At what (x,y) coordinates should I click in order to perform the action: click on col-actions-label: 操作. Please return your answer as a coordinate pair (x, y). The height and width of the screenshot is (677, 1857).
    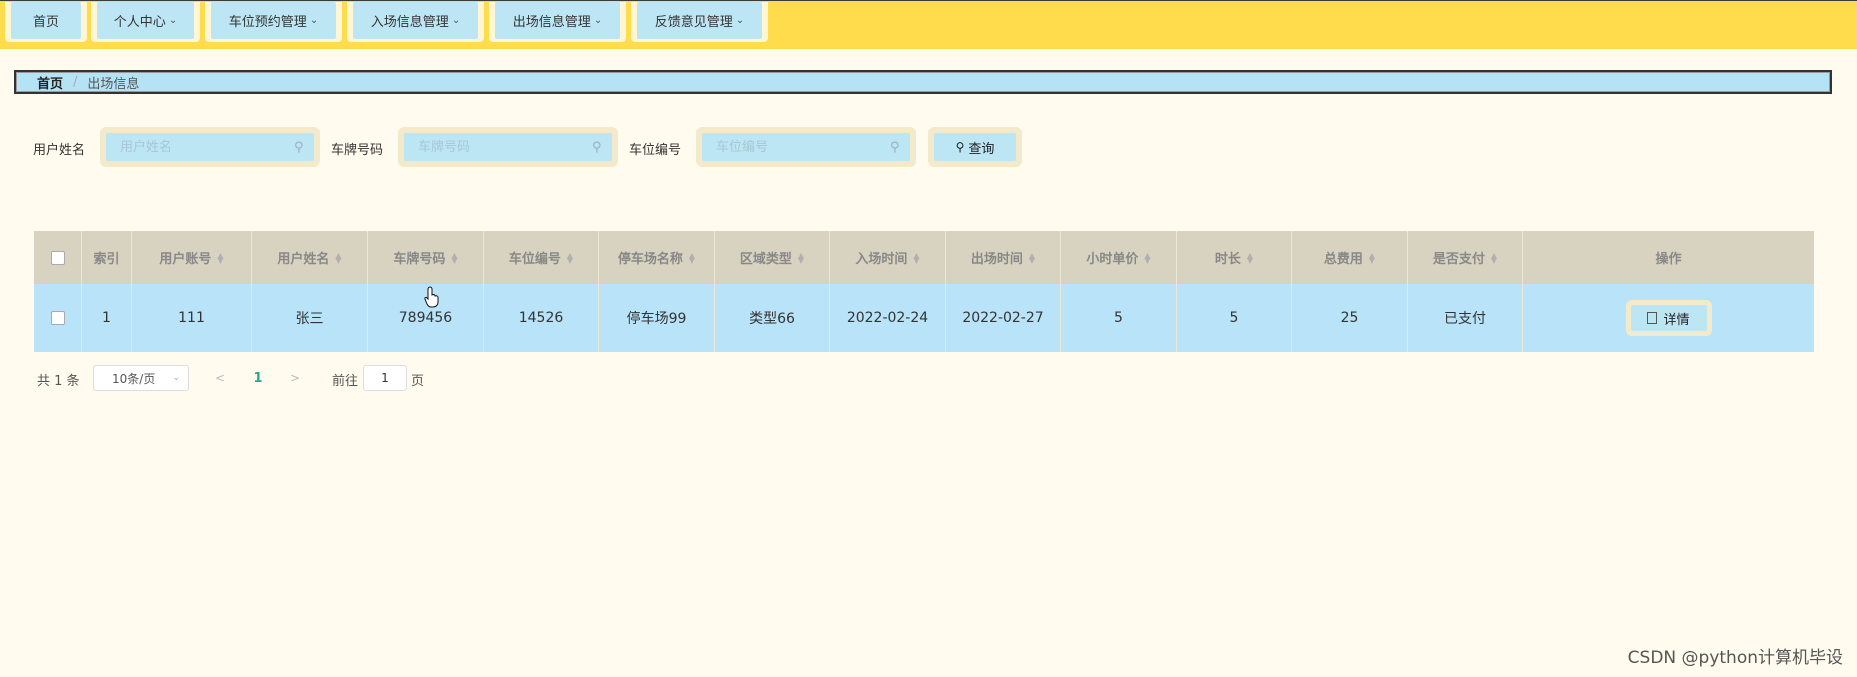
    Looking at the image, I should click on (1668, 259).